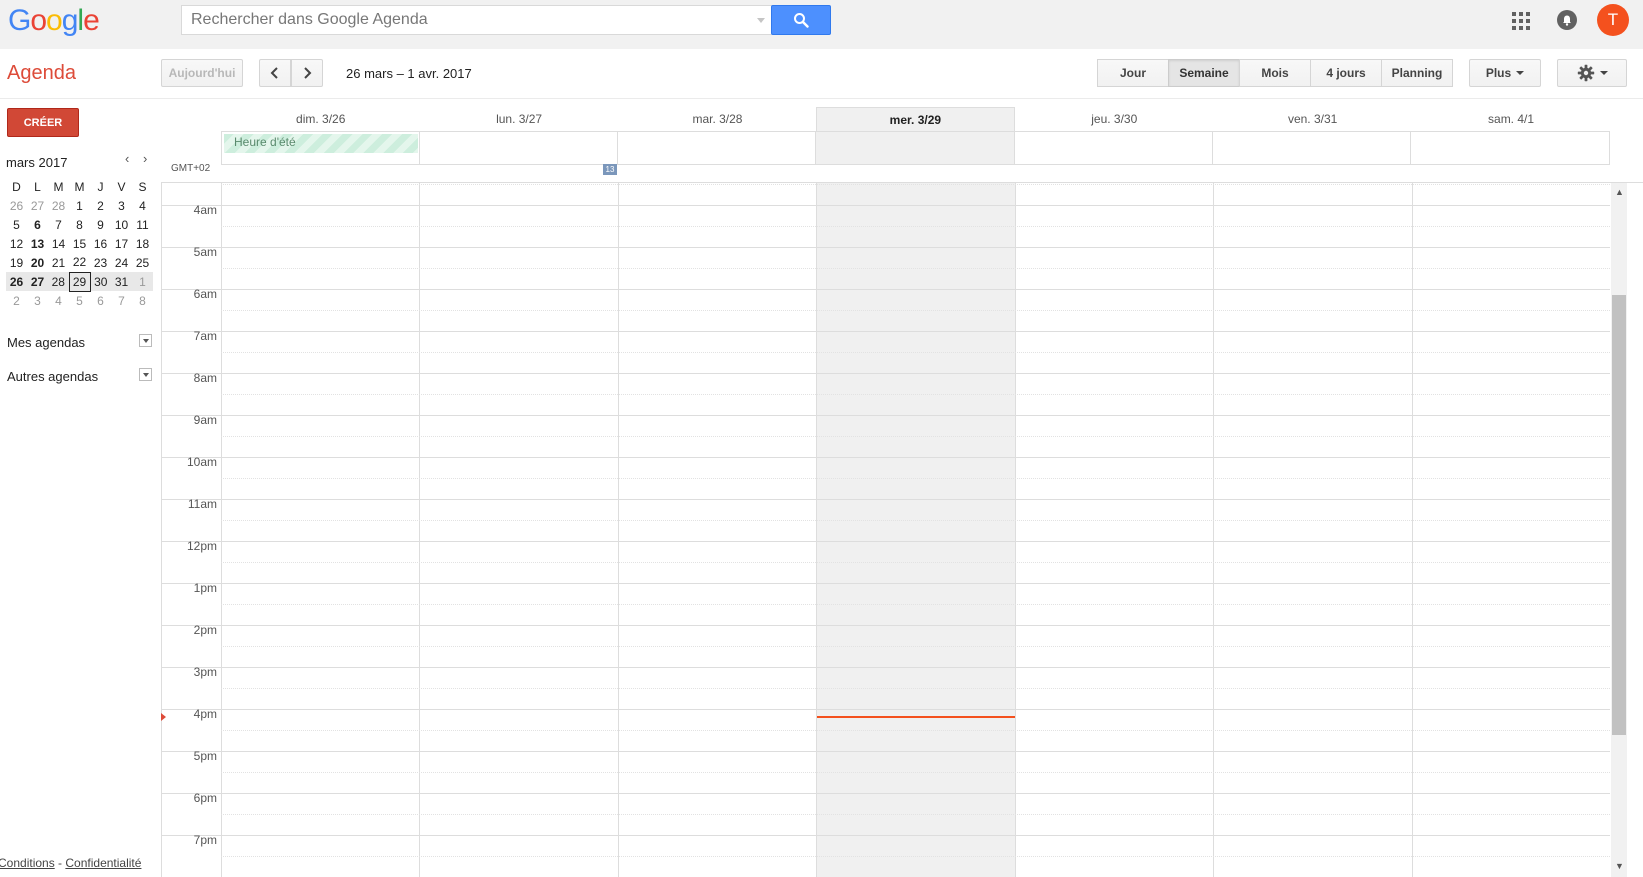 Image resolution: width=1643 pixels, height=877 pixels. I want to click on avatar: T, so click(1613, 20).